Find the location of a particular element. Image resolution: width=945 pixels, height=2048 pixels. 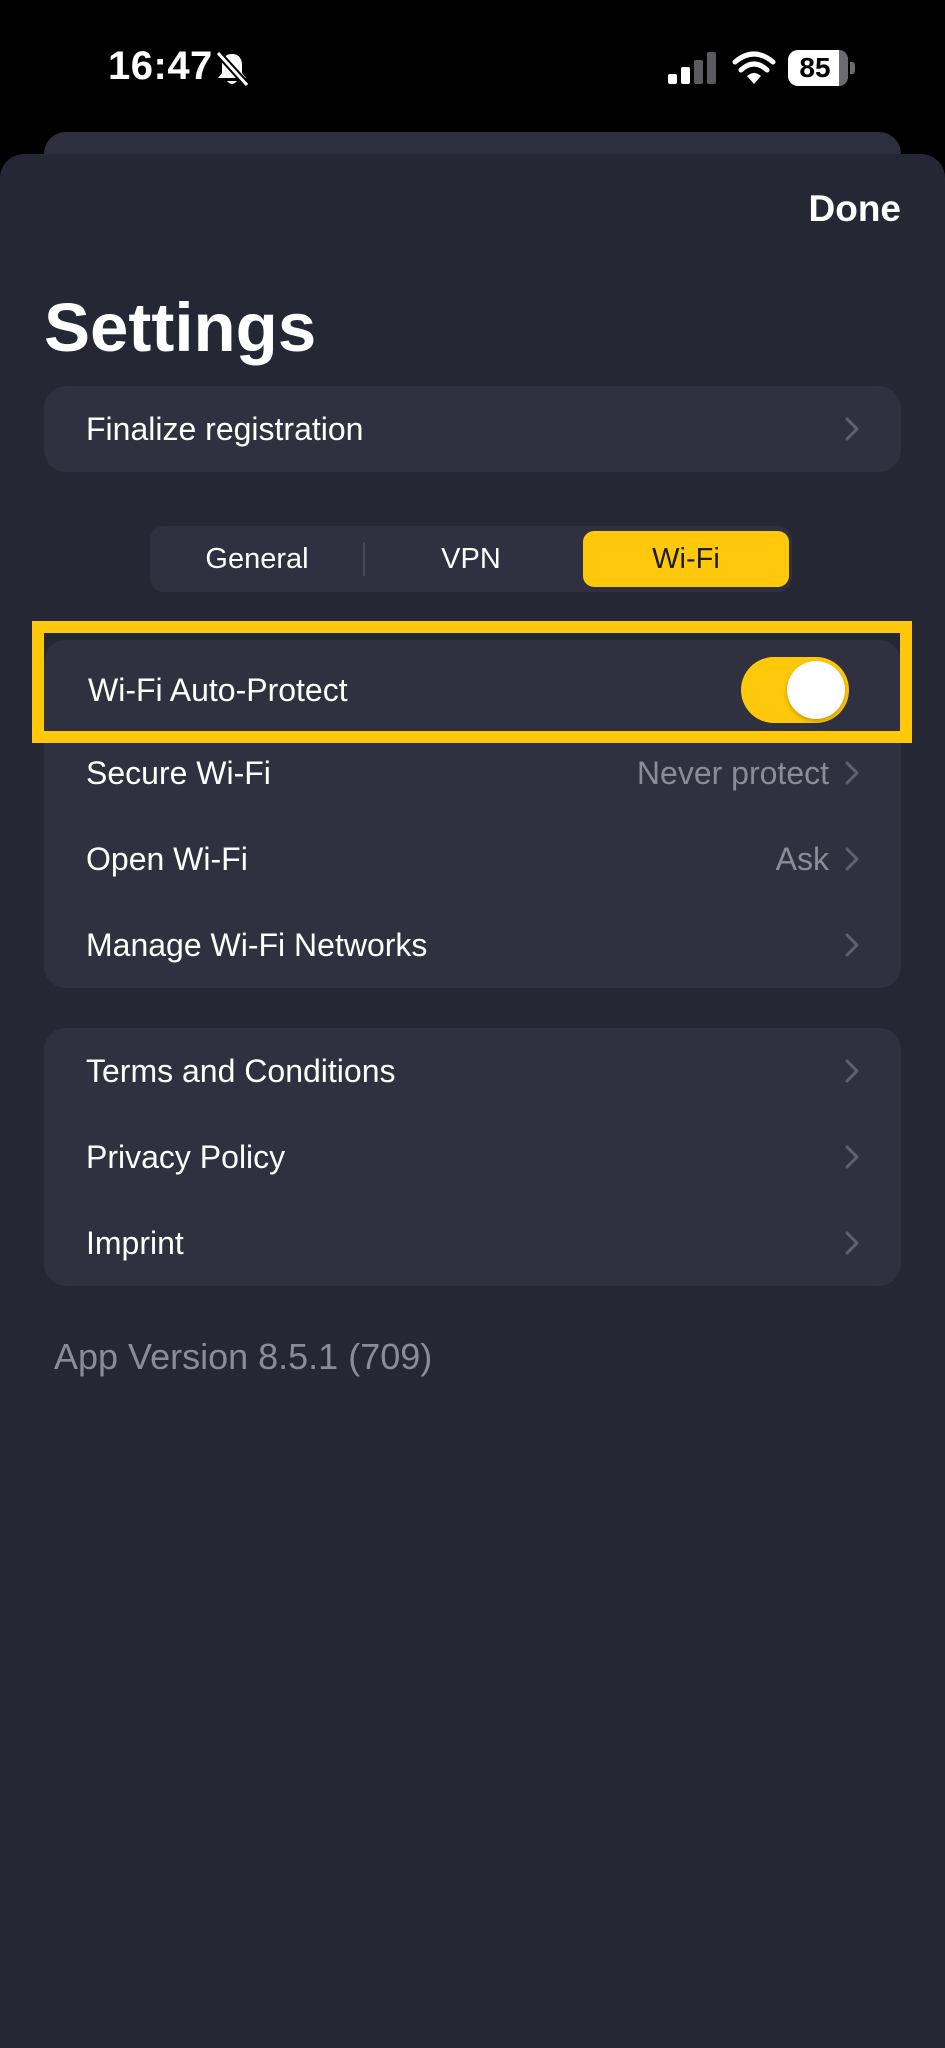

manage-wifi-networks-label: Manage Wi-Fi Networks is located at coordinates (257, 945).